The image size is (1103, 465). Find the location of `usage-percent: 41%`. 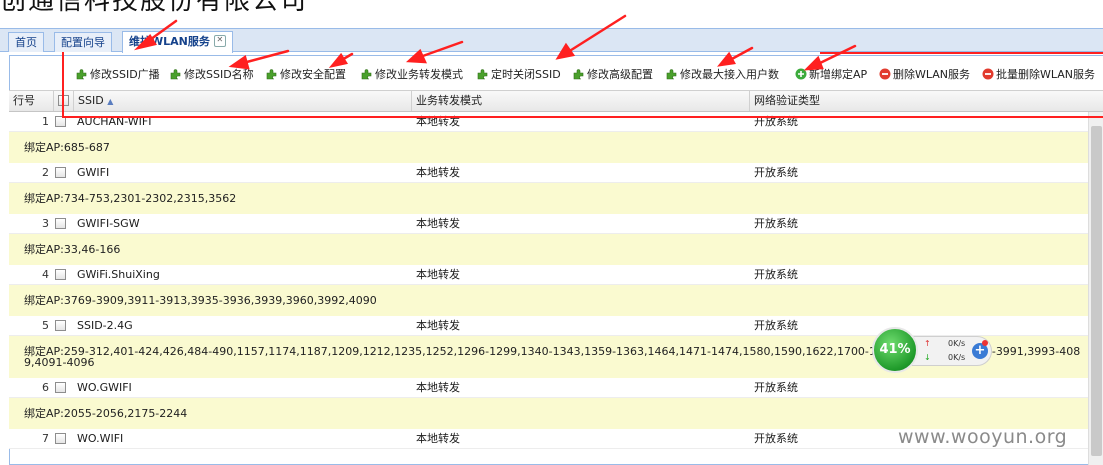

usage-percent: 41% is located at coordinates (895, 349).